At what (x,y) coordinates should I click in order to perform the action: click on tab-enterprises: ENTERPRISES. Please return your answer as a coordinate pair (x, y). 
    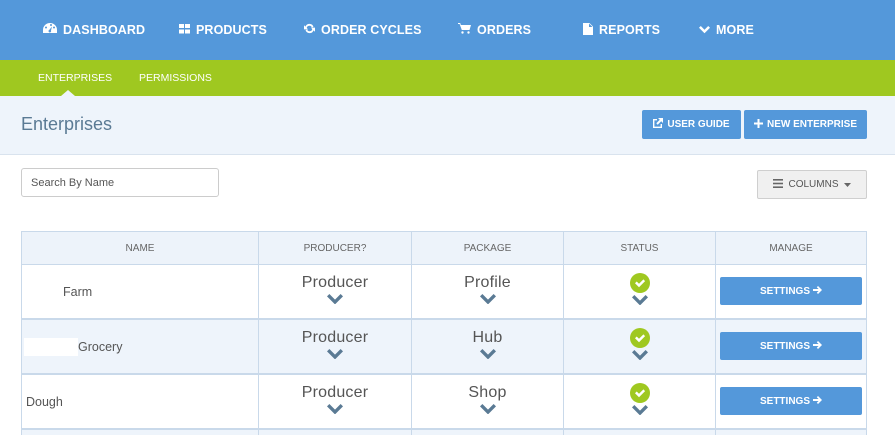
    Looking at the image, I should click on (75, 78).